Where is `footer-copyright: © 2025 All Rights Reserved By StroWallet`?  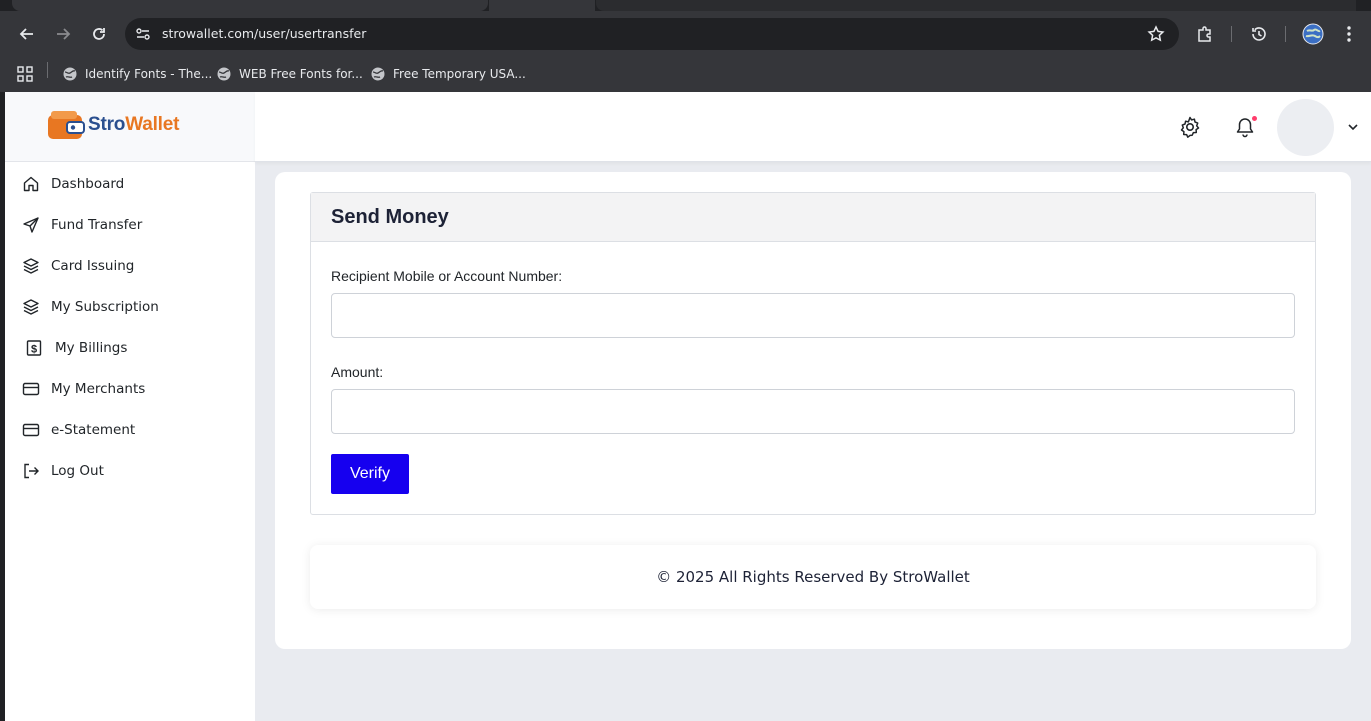 footer-copyright: © 2025 All Rights Reserved By StroWallet is located at coordinates (813, 577).